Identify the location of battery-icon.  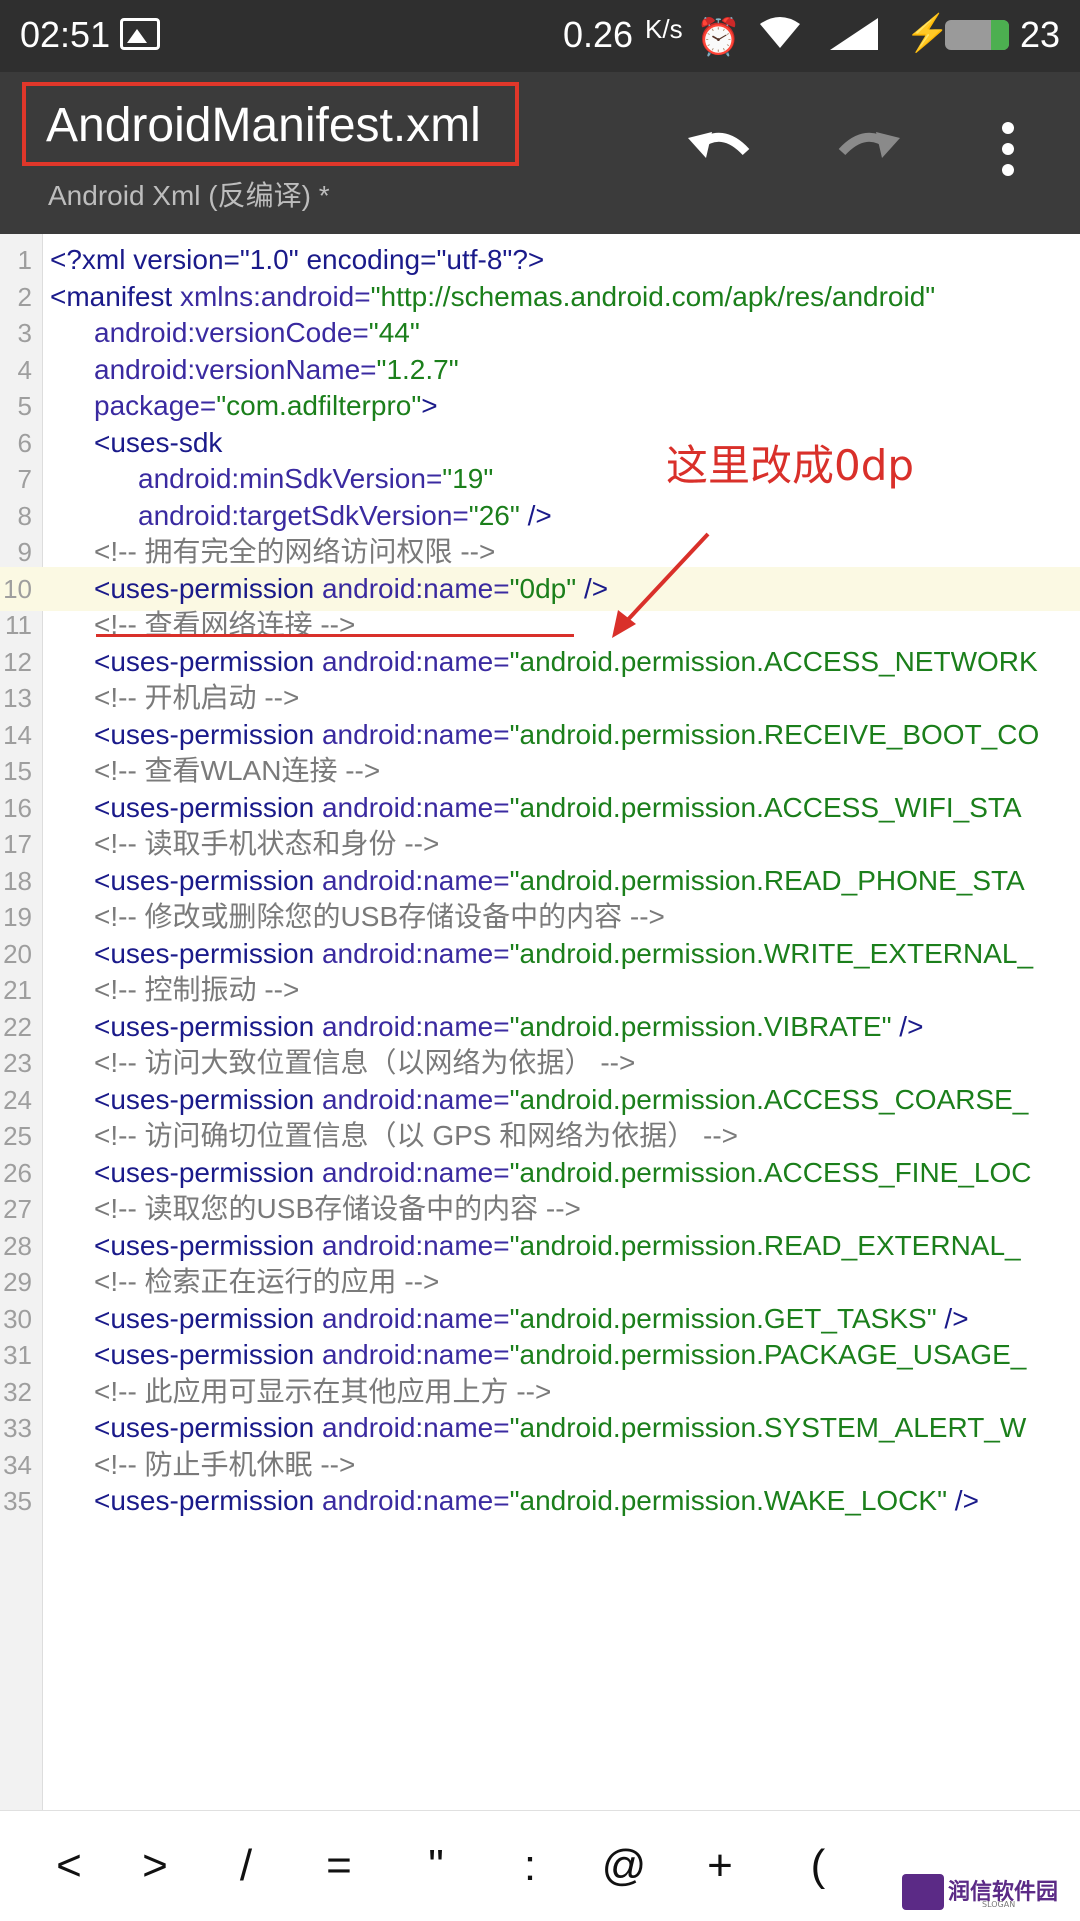
(977, 35).